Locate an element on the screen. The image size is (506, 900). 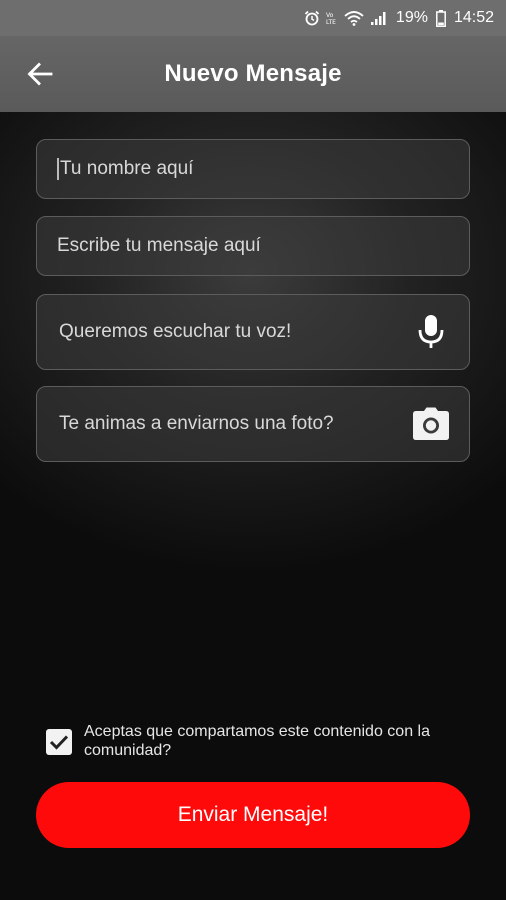
battery-icon is located at coordinates (441, 18).